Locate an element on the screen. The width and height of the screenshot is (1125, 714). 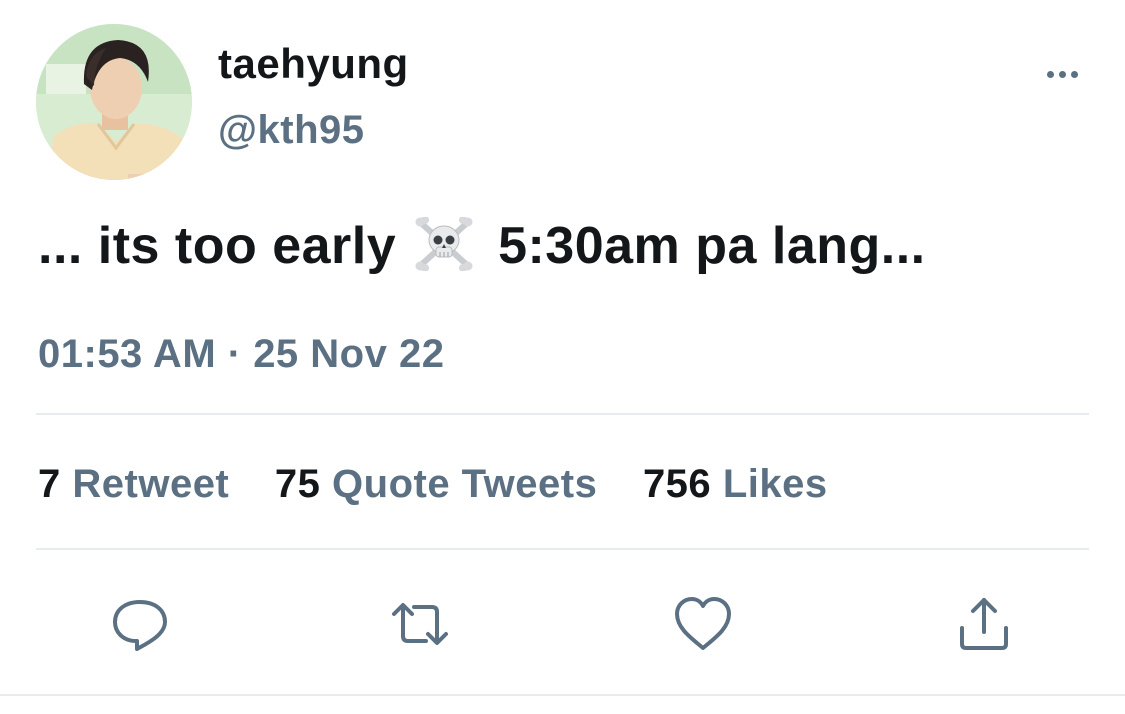
stat-count: 7 is located at coordinates (49, 484).